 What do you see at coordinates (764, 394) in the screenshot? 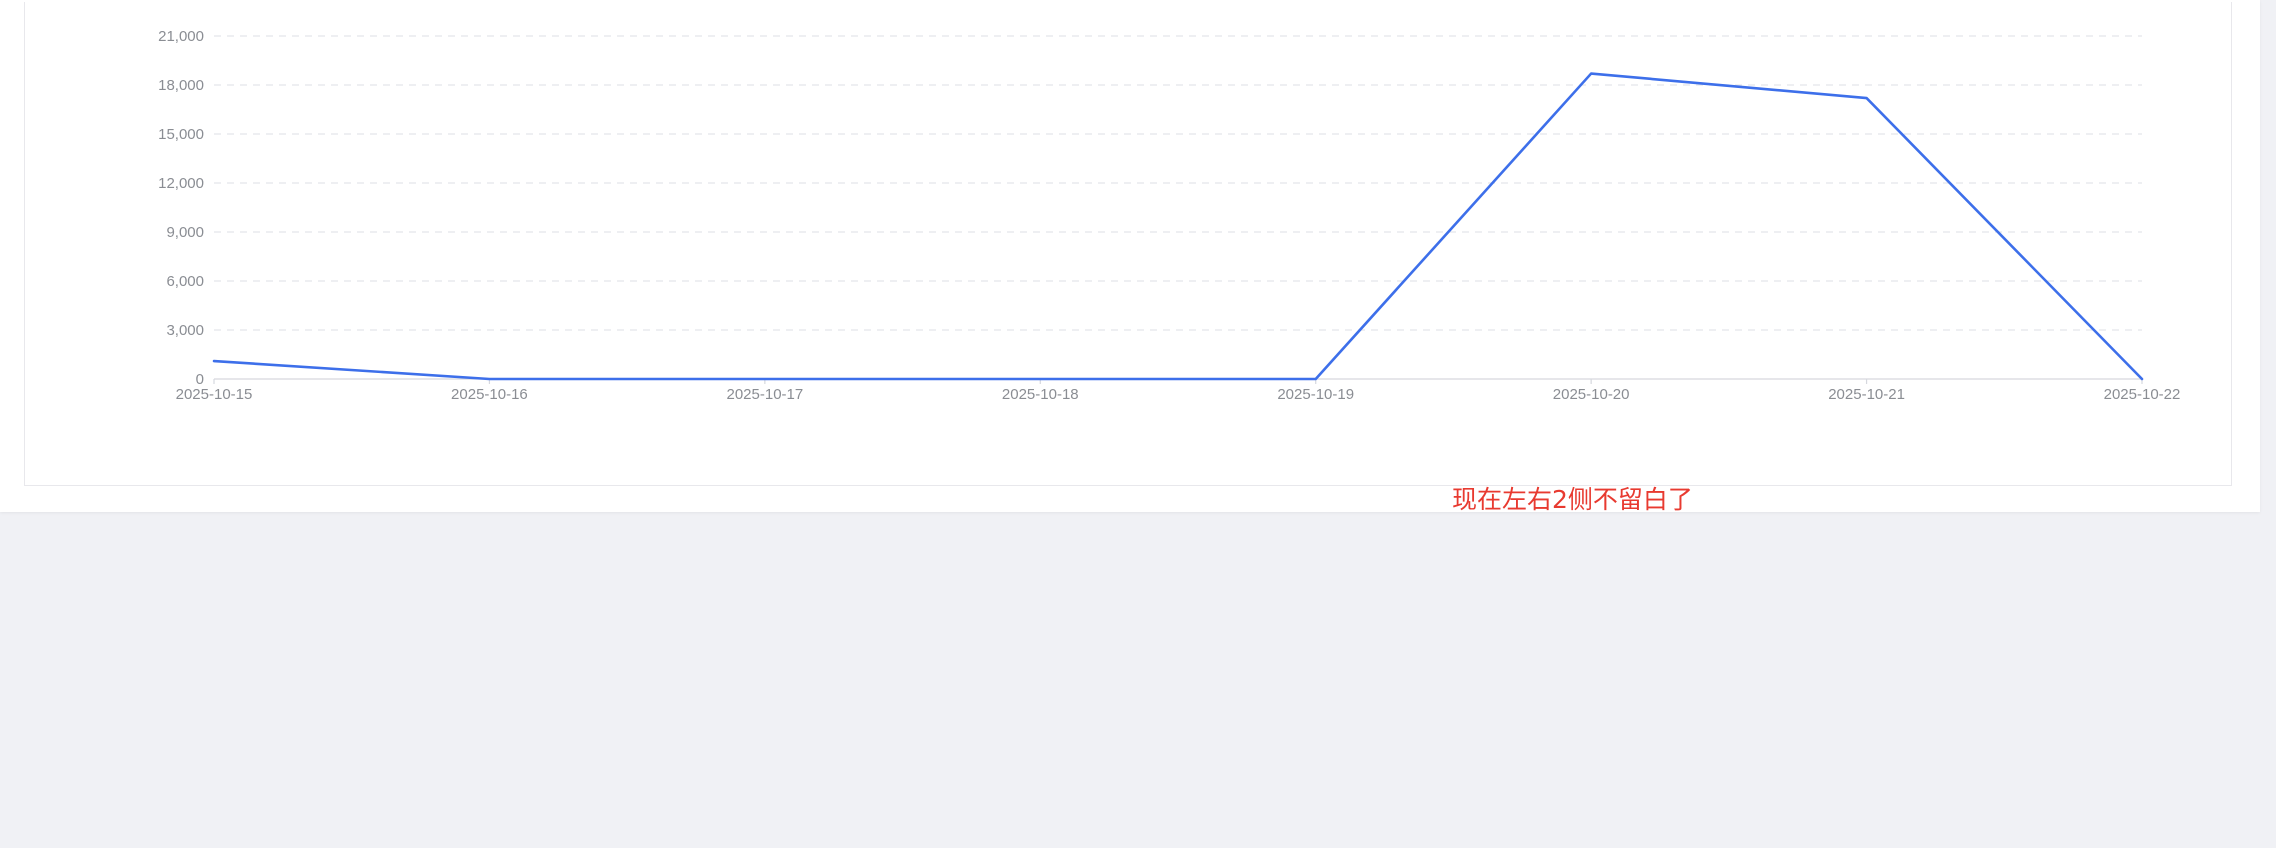
I see `x-tick-label: 2025-10-17` at bounding box center [764, 394].